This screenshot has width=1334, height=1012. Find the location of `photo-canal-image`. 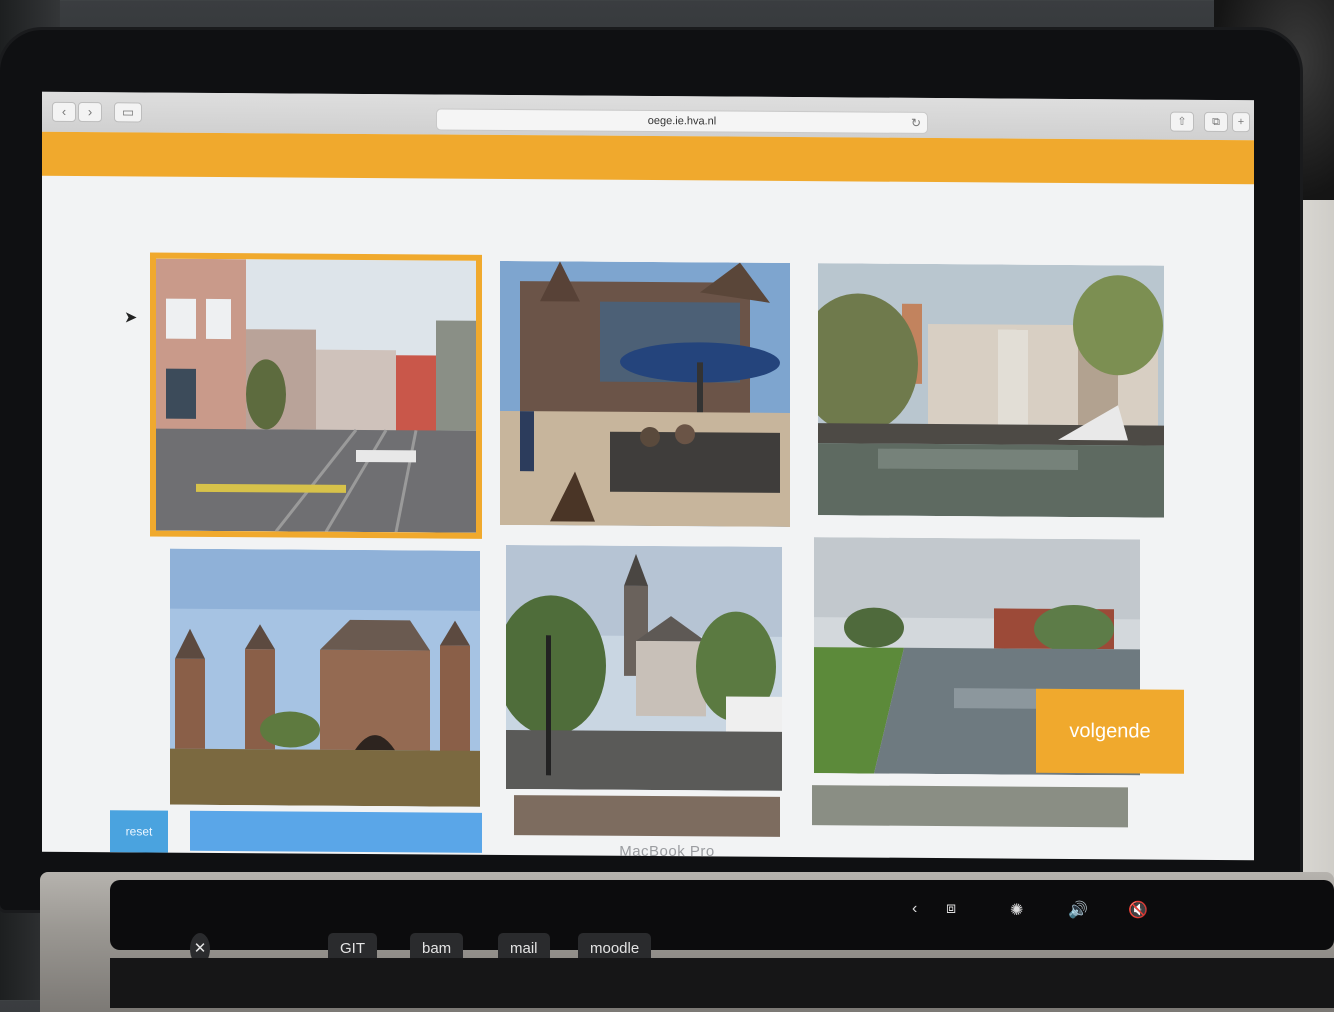

photo-canal-image is located at coordinates (991, 390).